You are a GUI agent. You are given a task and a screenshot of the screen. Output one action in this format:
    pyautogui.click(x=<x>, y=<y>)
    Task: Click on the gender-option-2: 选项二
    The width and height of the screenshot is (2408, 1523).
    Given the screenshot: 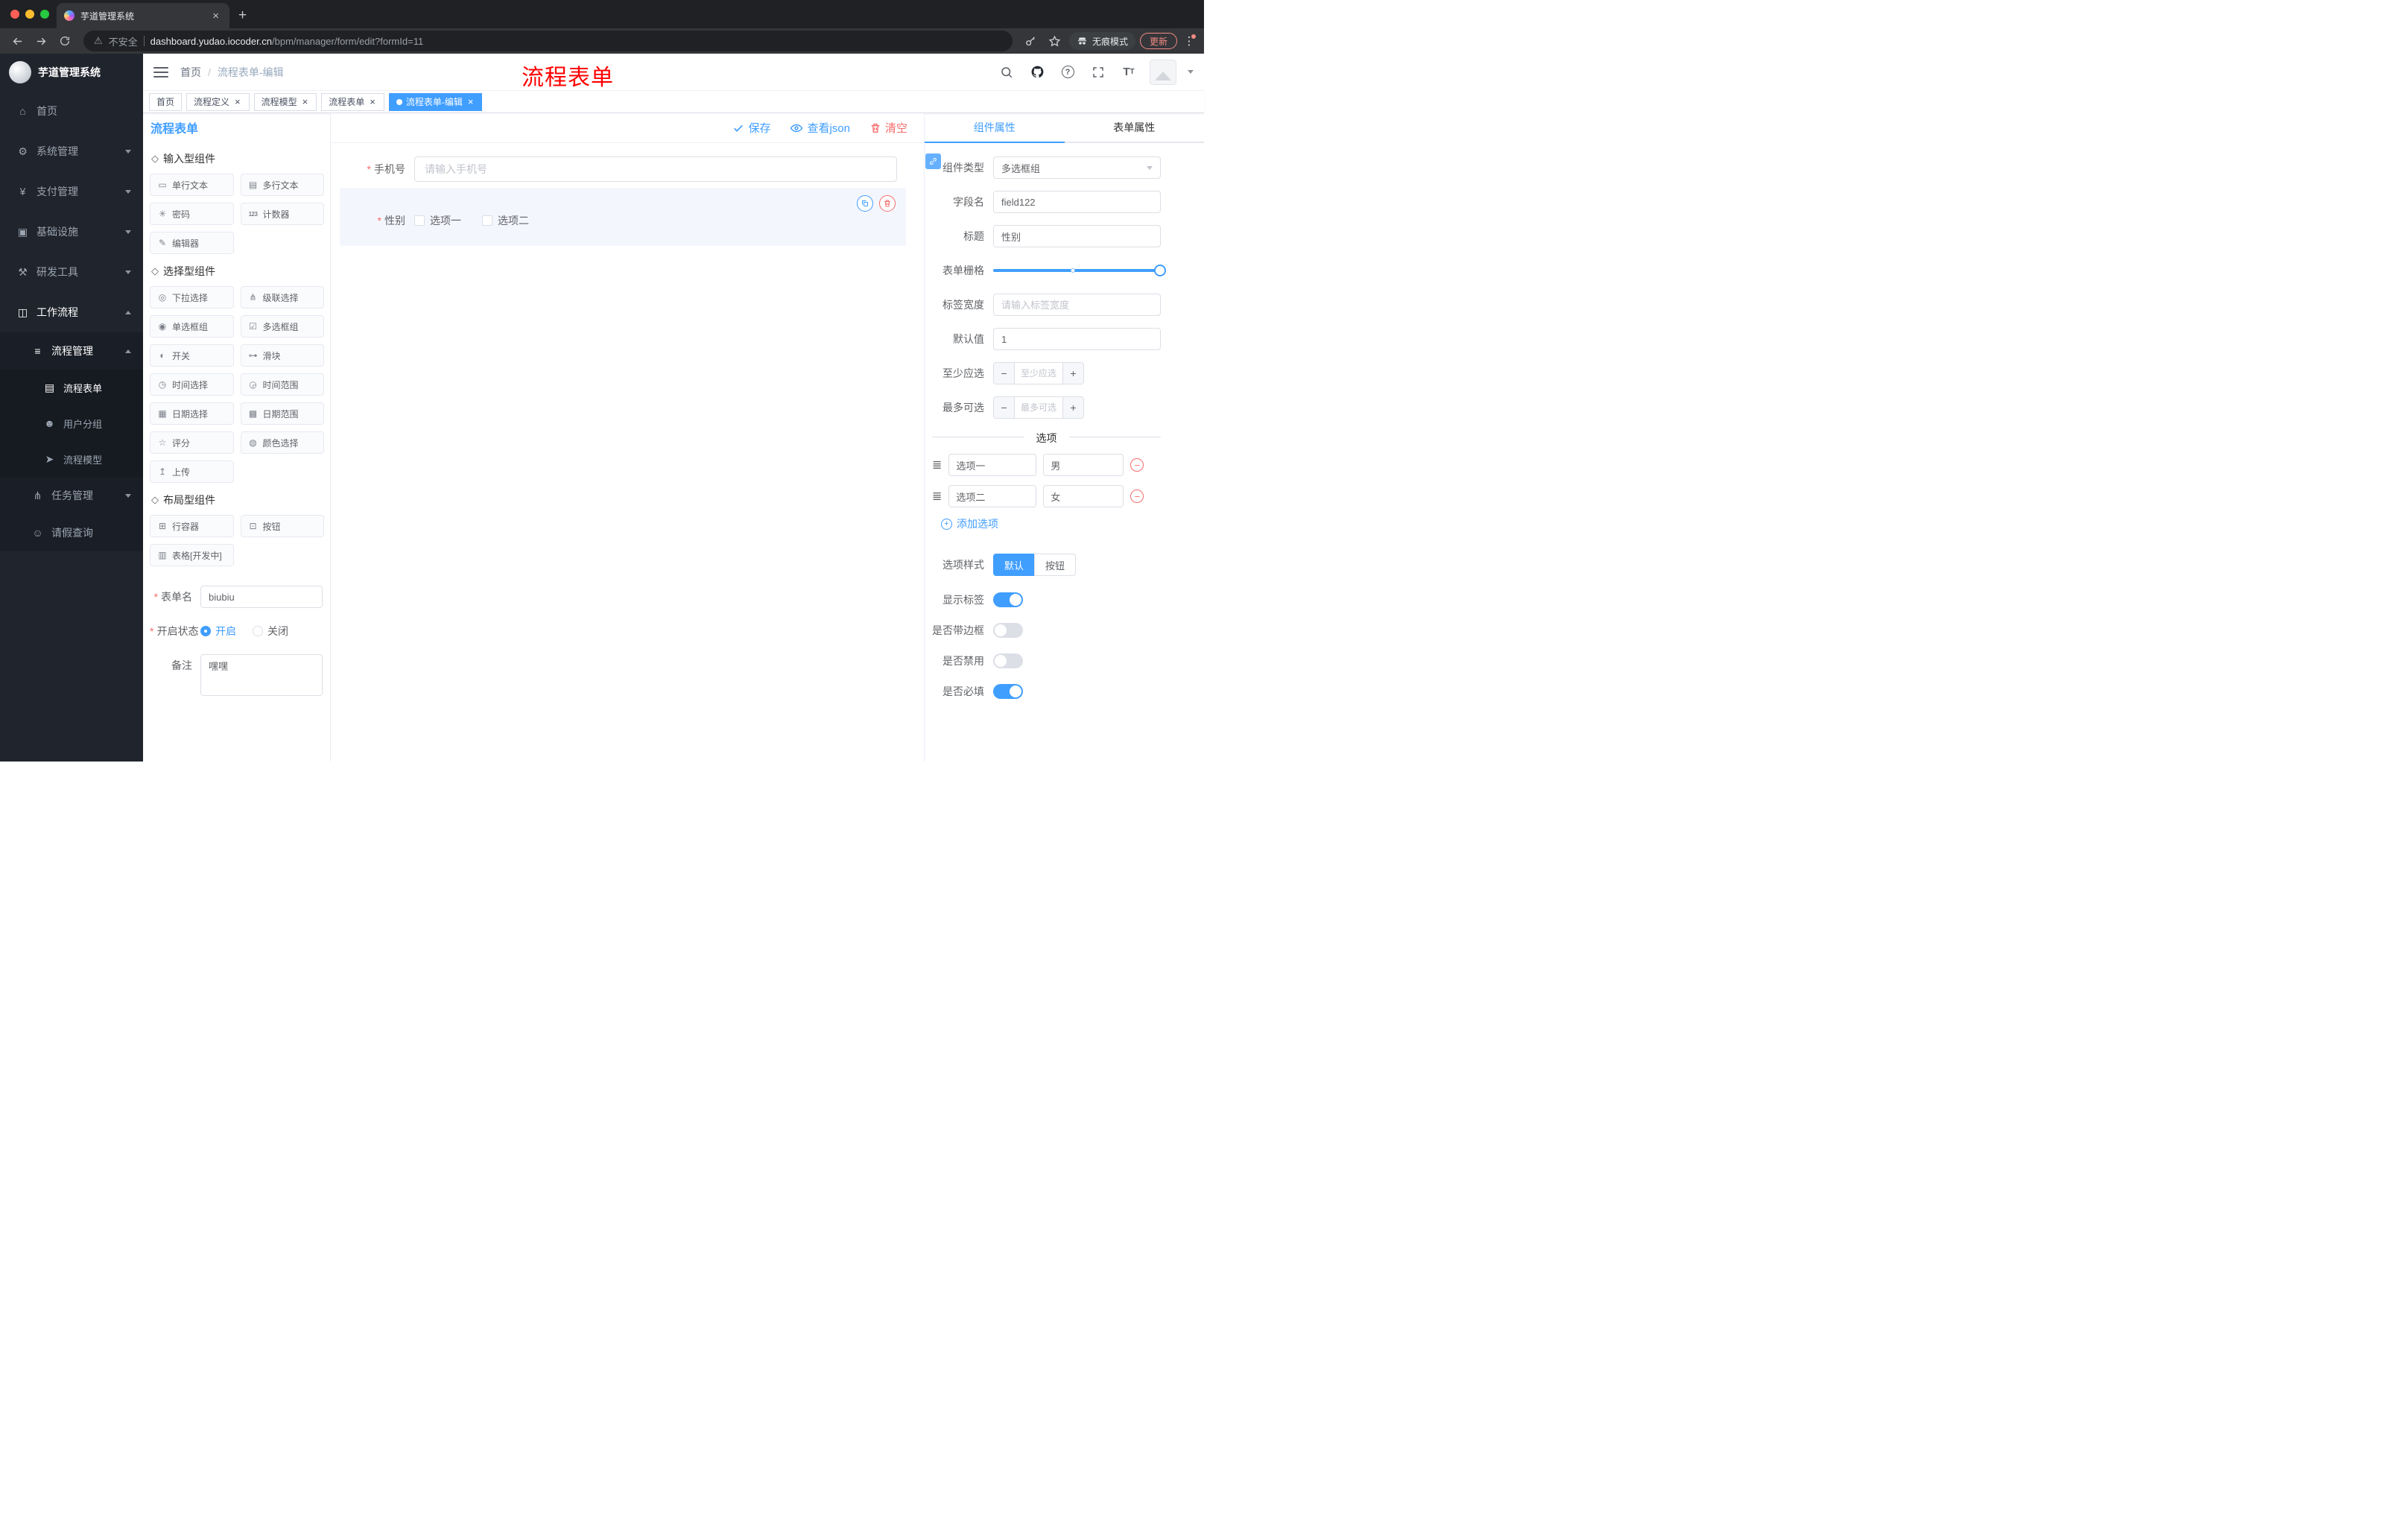 What is the action you would take?
    pyautogui.click(x=505, y=221)
    